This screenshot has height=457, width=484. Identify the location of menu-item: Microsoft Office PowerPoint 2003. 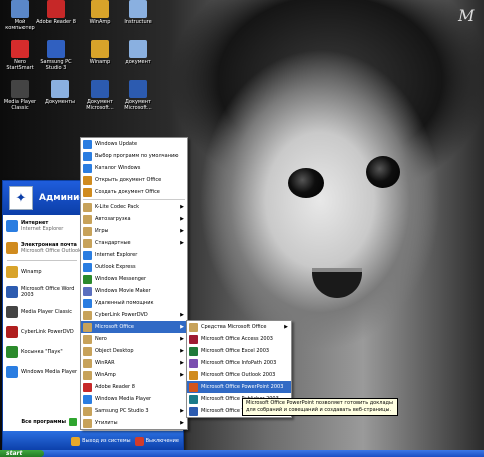
(239, 387).